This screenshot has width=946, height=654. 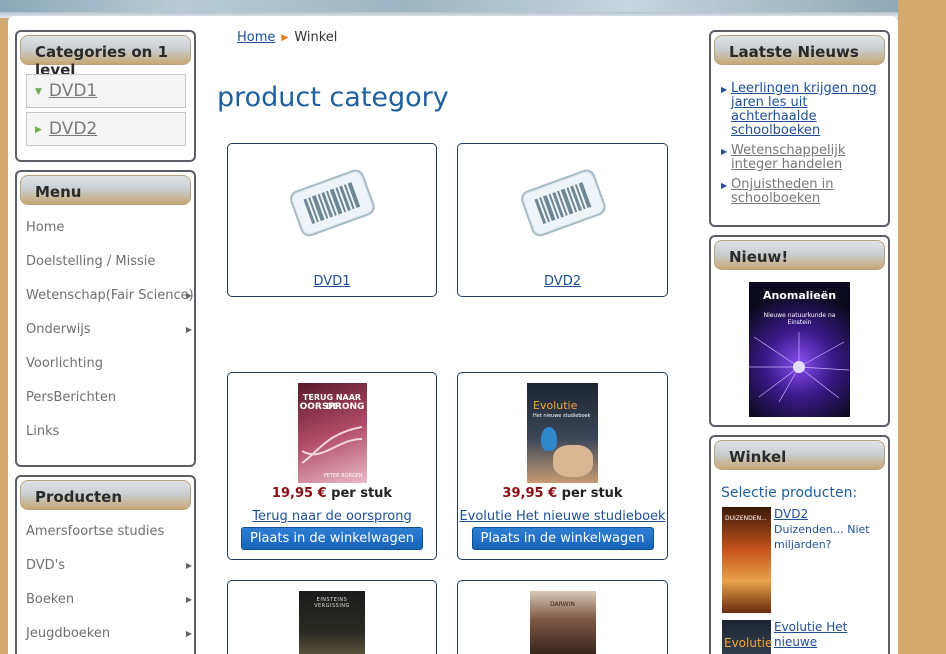 I want to click on shop-item: Evolutie Evolutie Het nieuwe, so click(x=804, y=637).